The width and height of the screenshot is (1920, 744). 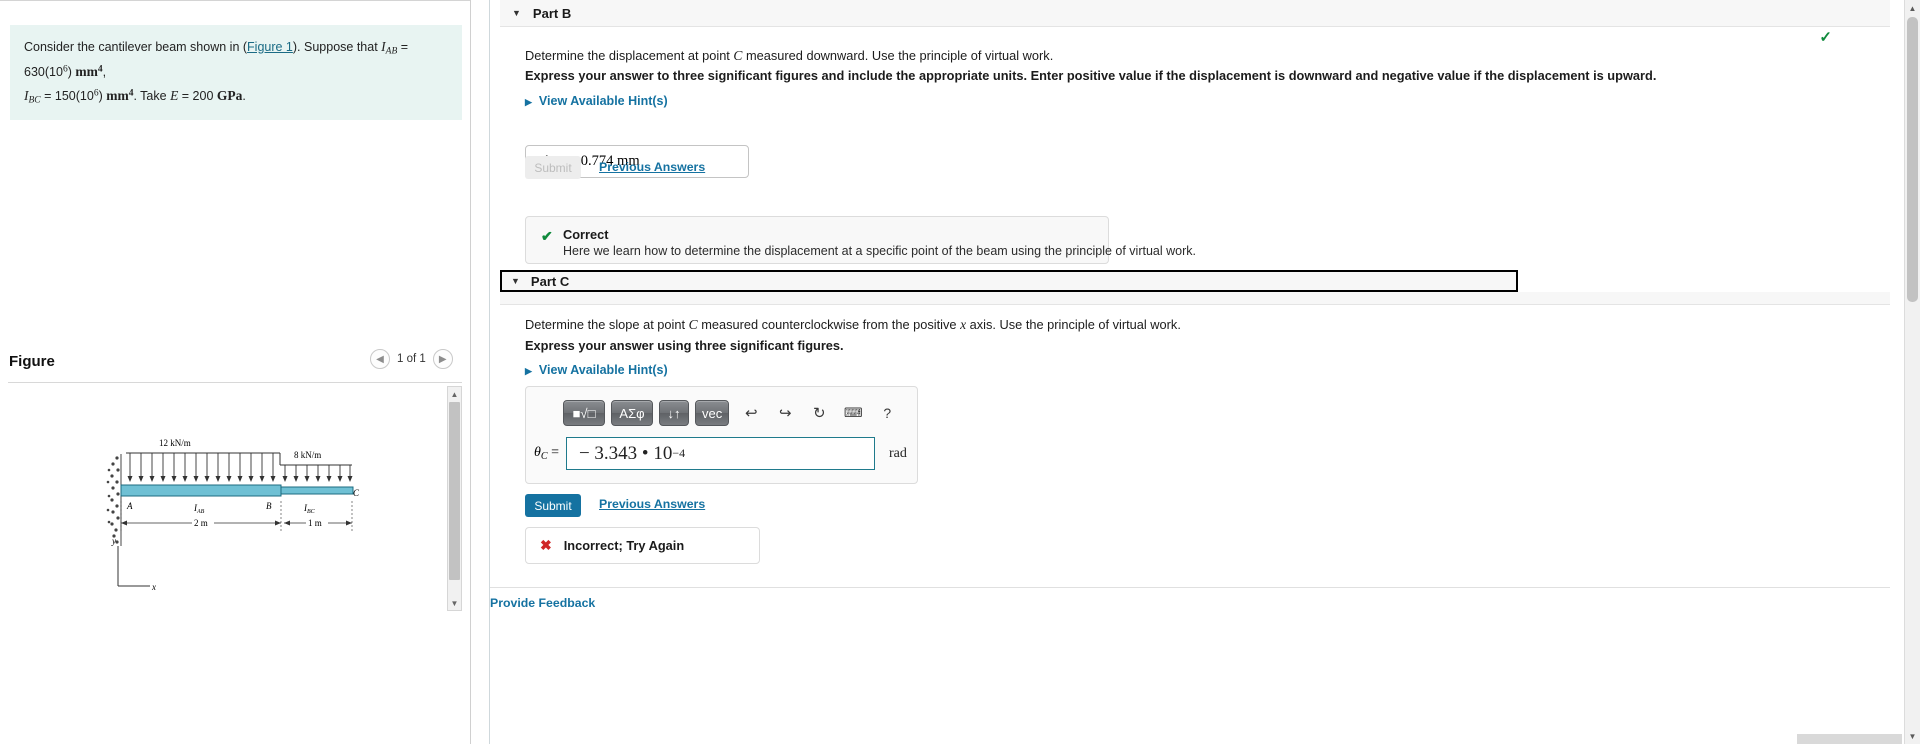 What do you see at coordinates (1195, 13) in the screenshot?
I see `part-b-header: ▼ Part B` at bounding box center [1195, 13].